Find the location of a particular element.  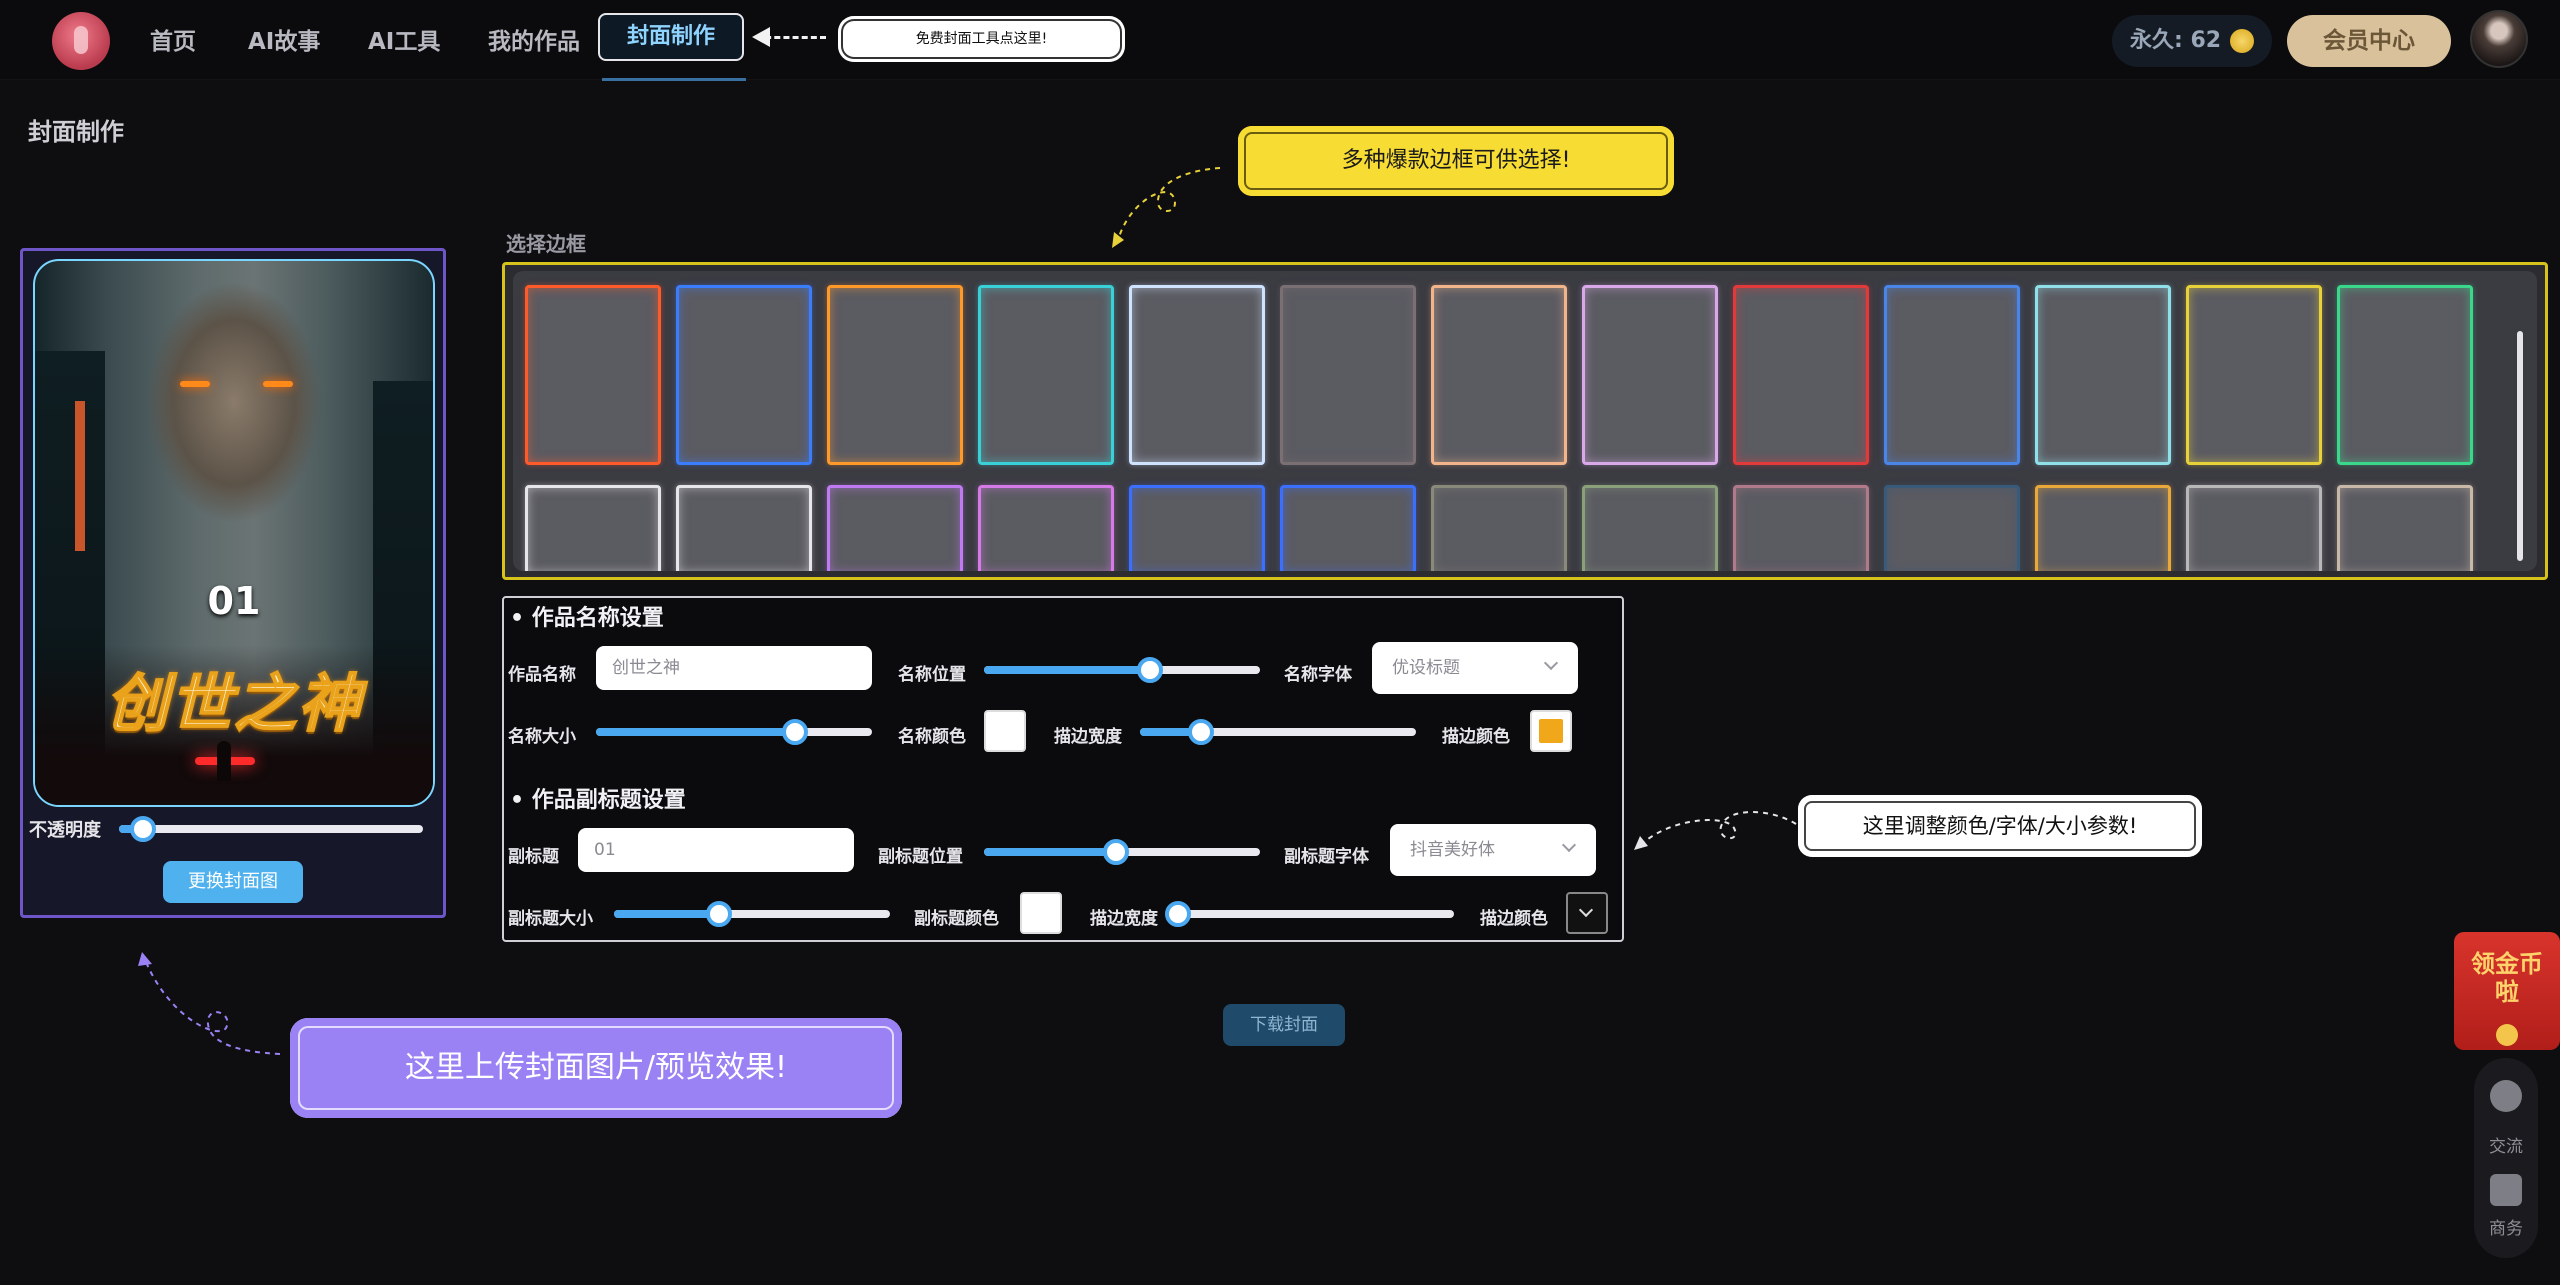

name-input: 创世之神 is located at coordinates (734, 668).